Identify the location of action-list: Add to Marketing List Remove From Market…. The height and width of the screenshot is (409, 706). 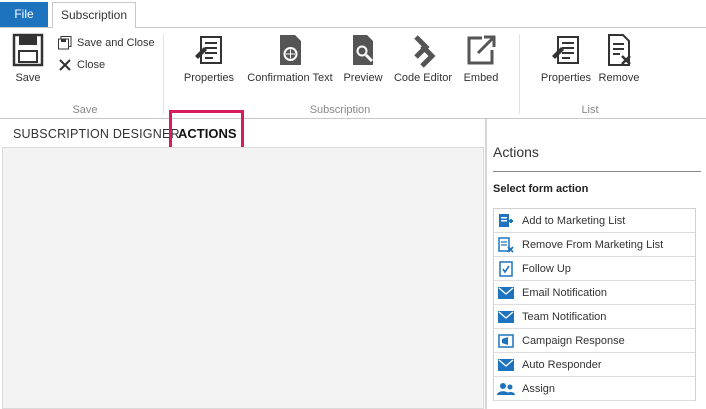
(594, 304).